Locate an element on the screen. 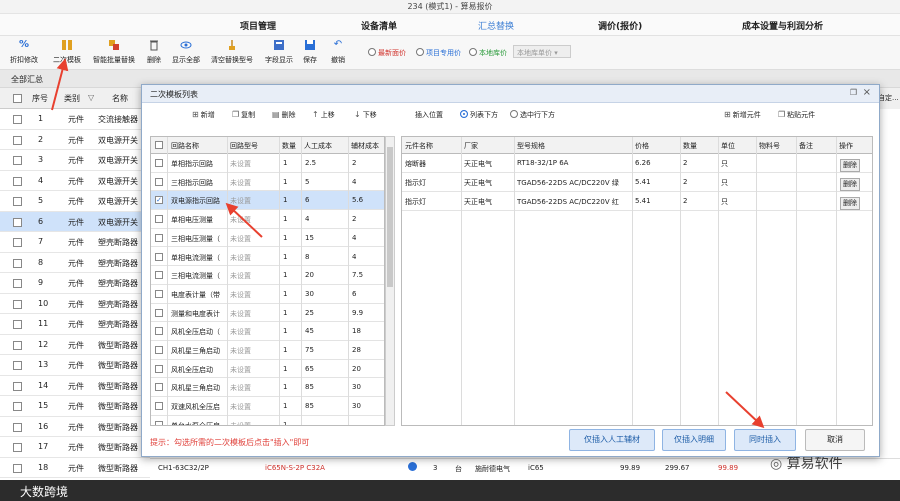 This screenshot has width=900, height=501. arrow-to-template-button is located at coordinates (60, 84).